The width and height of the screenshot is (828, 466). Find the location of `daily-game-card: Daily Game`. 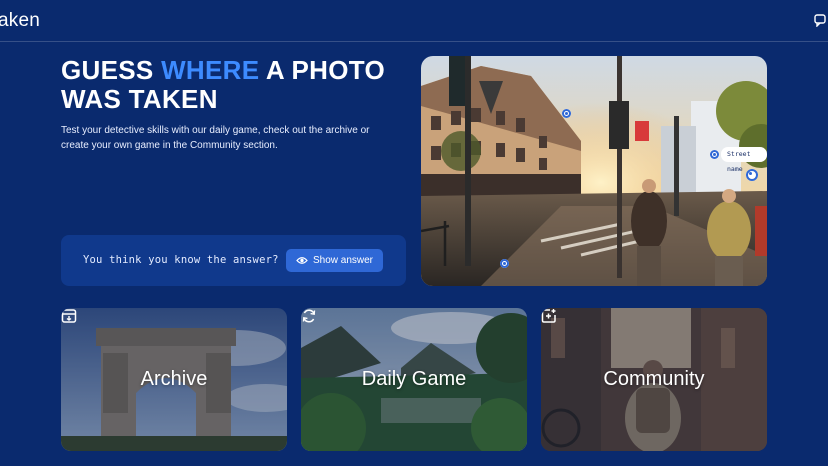

daily-game-card: Daily Game is located at coordinates (414, 379).